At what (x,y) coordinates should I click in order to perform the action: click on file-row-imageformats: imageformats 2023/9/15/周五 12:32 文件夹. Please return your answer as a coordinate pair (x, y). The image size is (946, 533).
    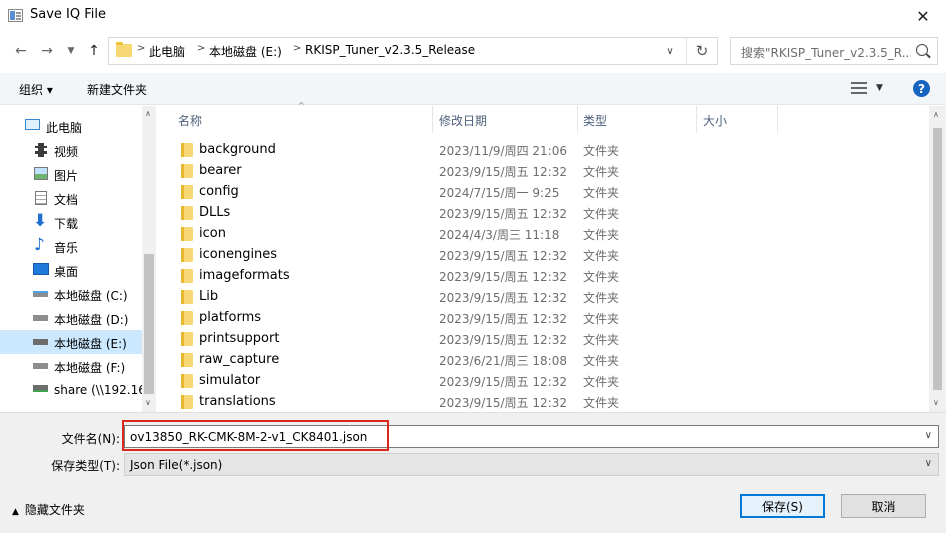
    Looking at the image, I should click on (470, 275).